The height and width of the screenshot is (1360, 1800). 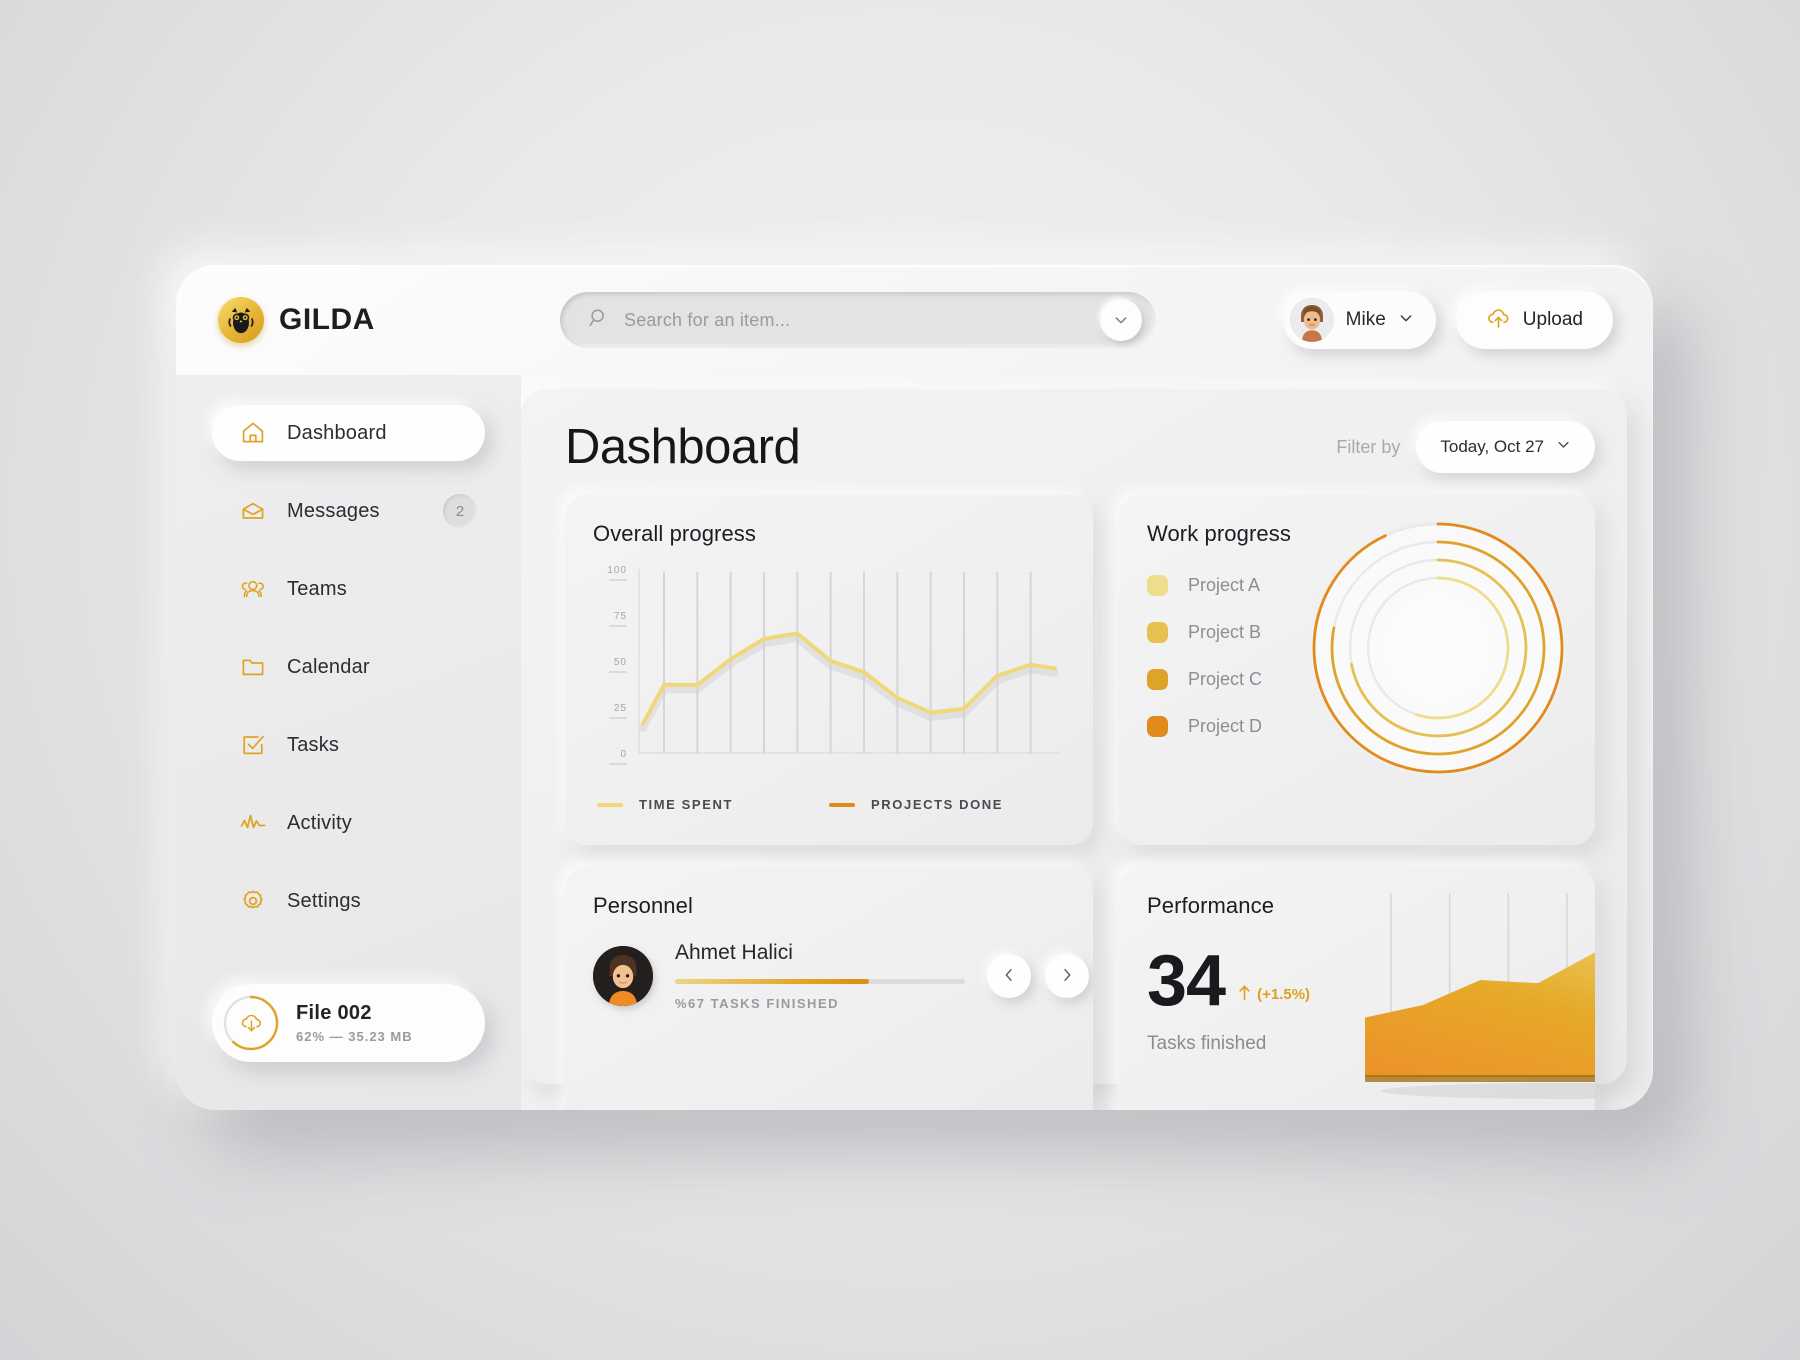 I want to click on sidebar-item-settings: Settings, so click(x=348, y=901).